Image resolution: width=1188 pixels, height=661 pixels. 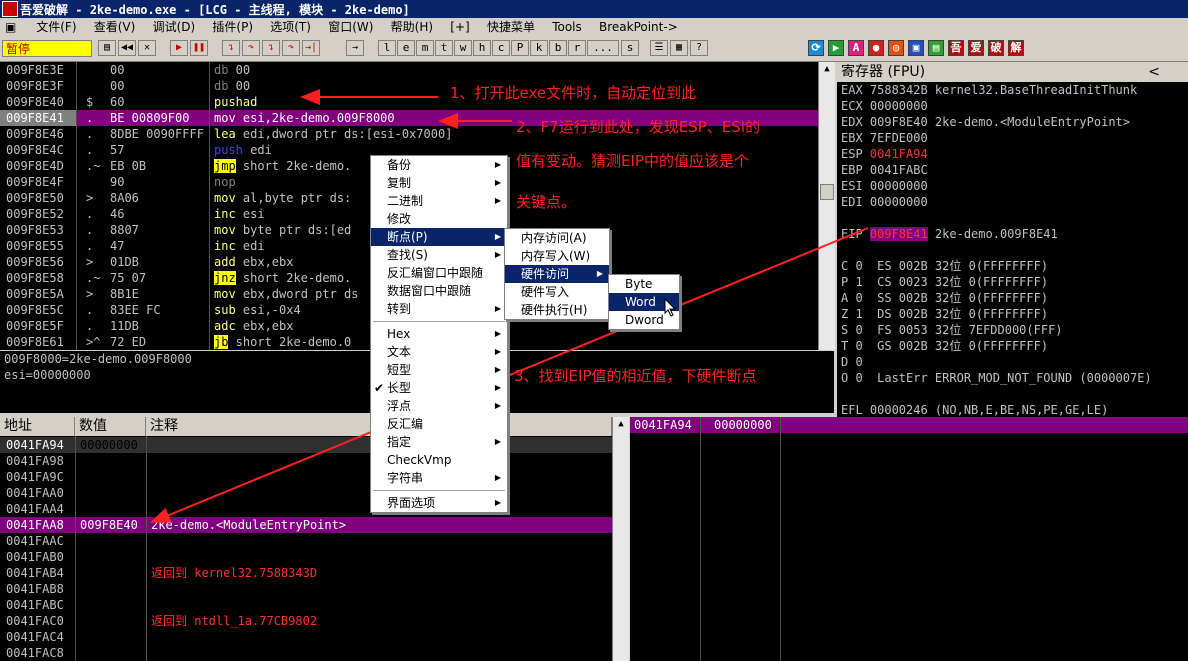 I want to click on context-menu-item-label: 反汇编, so click(x=405, y=424).